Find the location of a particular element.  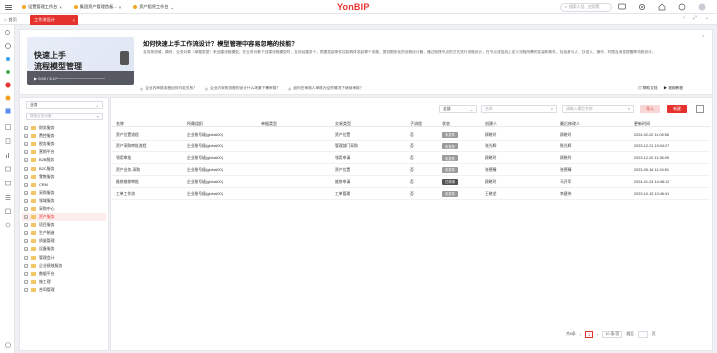

help-doc-link: ▤ 帮助文档 is located at coordinates (647, 88).